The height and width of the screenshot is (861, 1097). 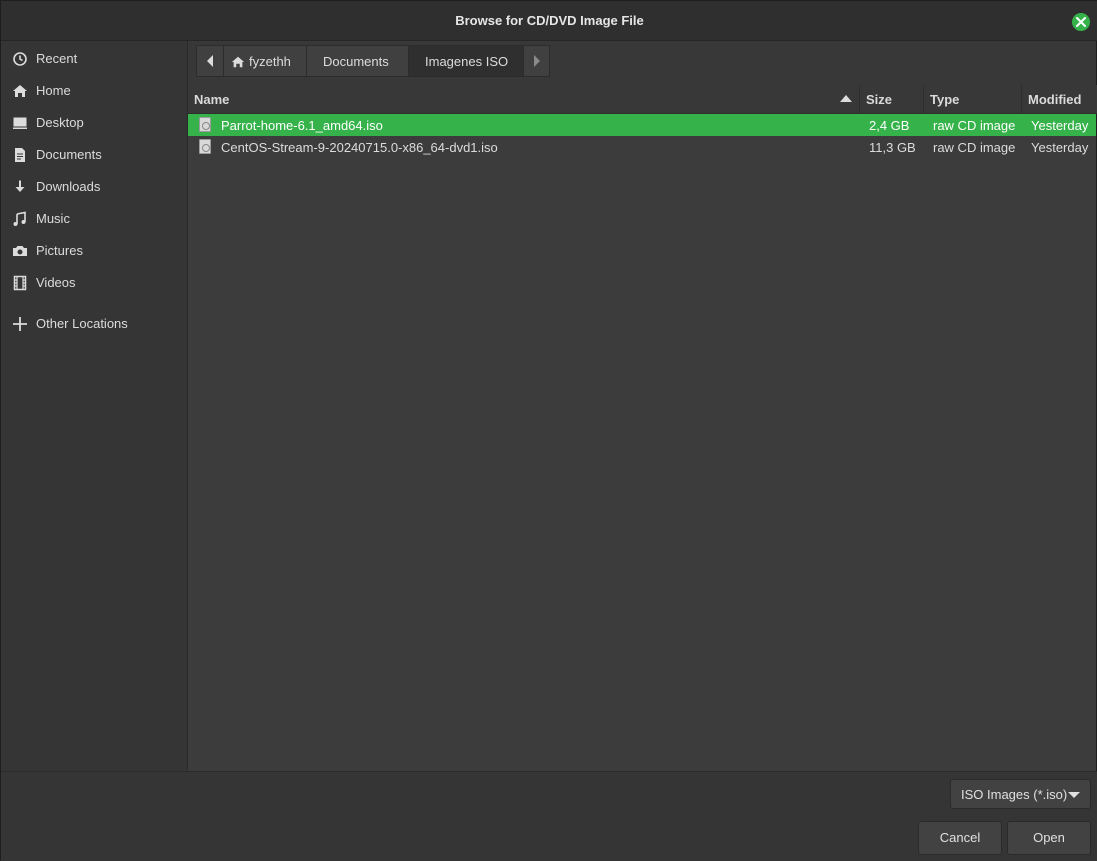 I want to click on column-header-size: Size, so click(x=892, y=99).